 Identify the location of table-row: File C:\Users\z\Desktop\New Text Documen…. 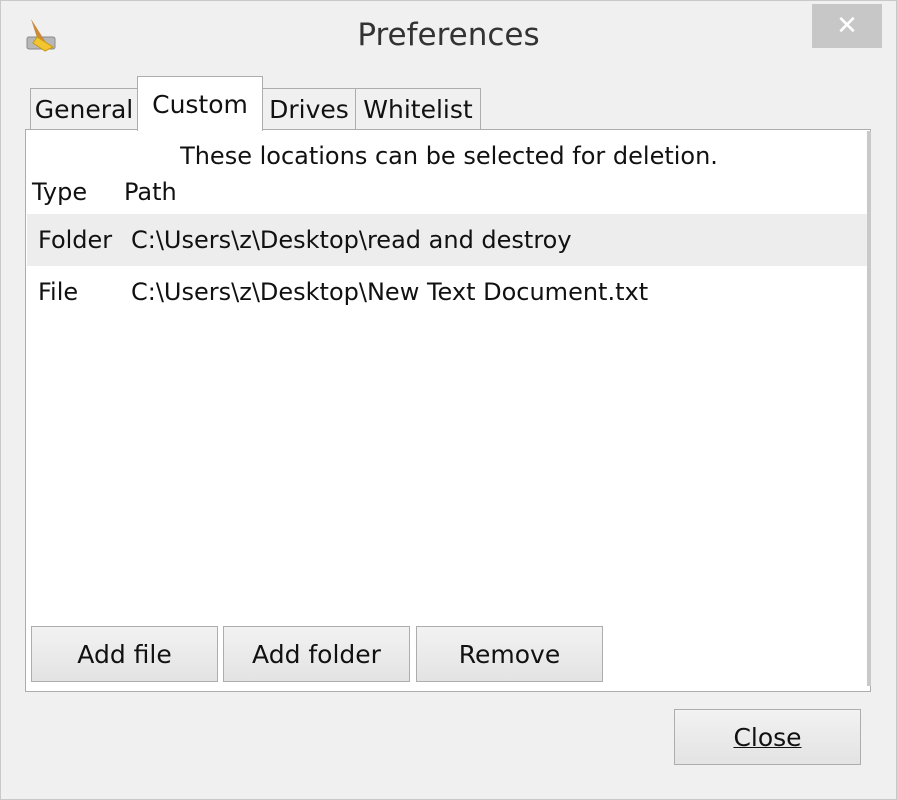
(448, 292).